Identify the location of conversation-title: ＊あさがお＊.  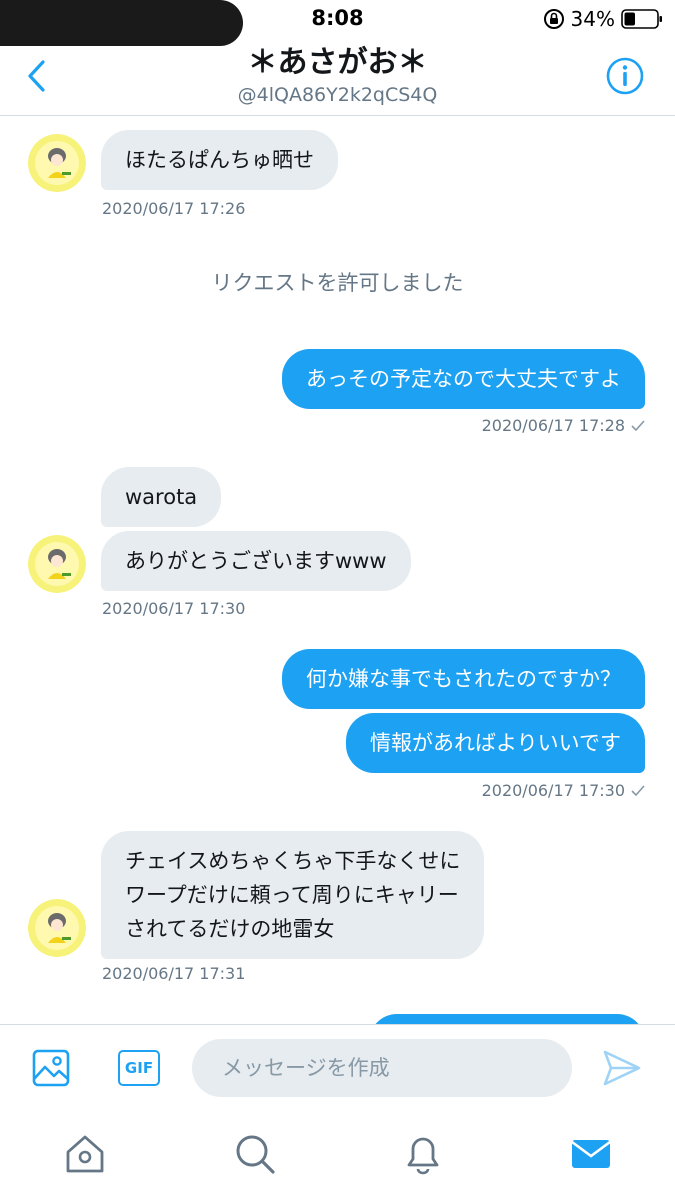
(337, 62).